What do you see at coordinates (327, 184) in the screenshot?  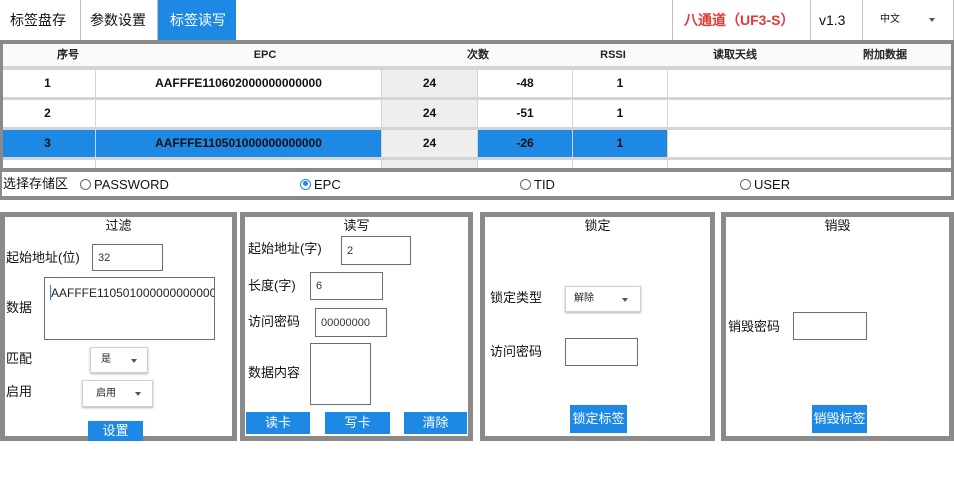 I see `radio-epc-label: EPC` at bounding box center [327, 184].